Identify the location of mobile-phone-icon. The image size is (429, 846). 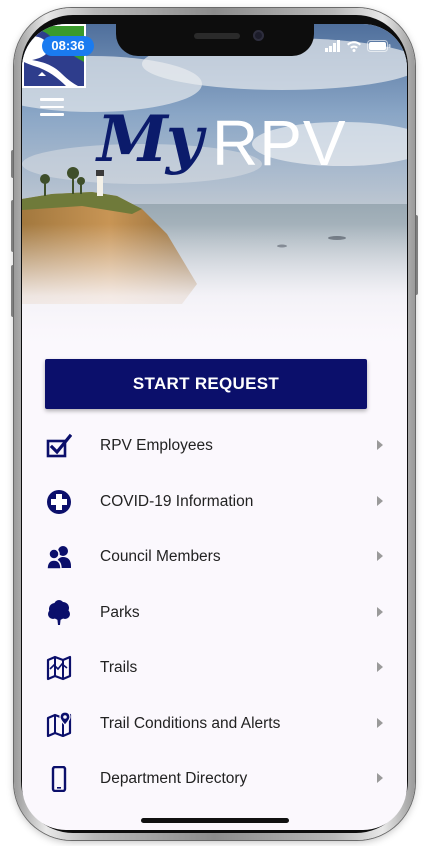
(59, 779).